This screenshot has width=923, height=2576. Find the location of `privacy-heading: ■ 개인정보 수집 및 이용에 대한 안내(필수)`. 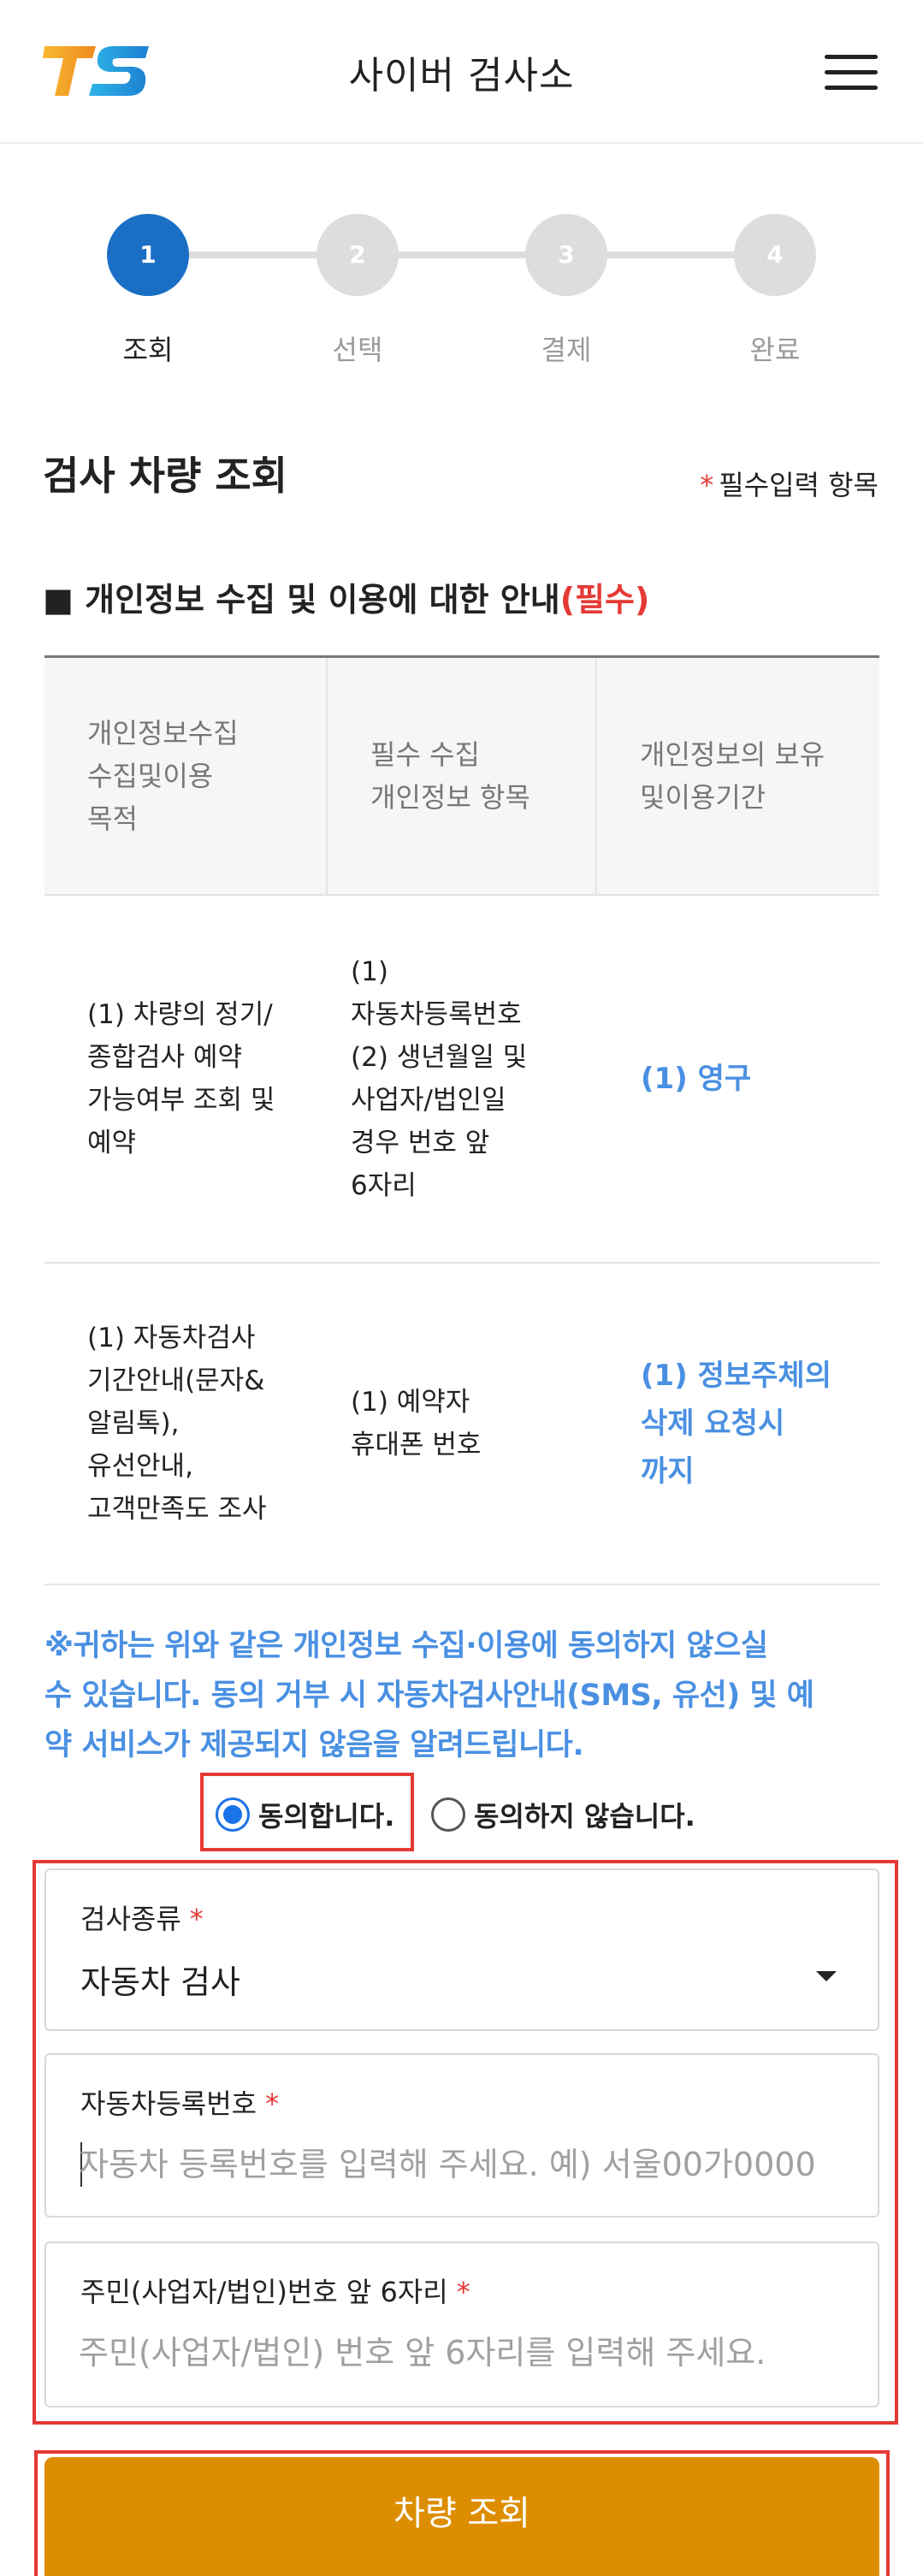

privacy-heading: ■ 개인정보 수집 및 이용에 대한 안내(필수) is located at coordinates (346, 596).